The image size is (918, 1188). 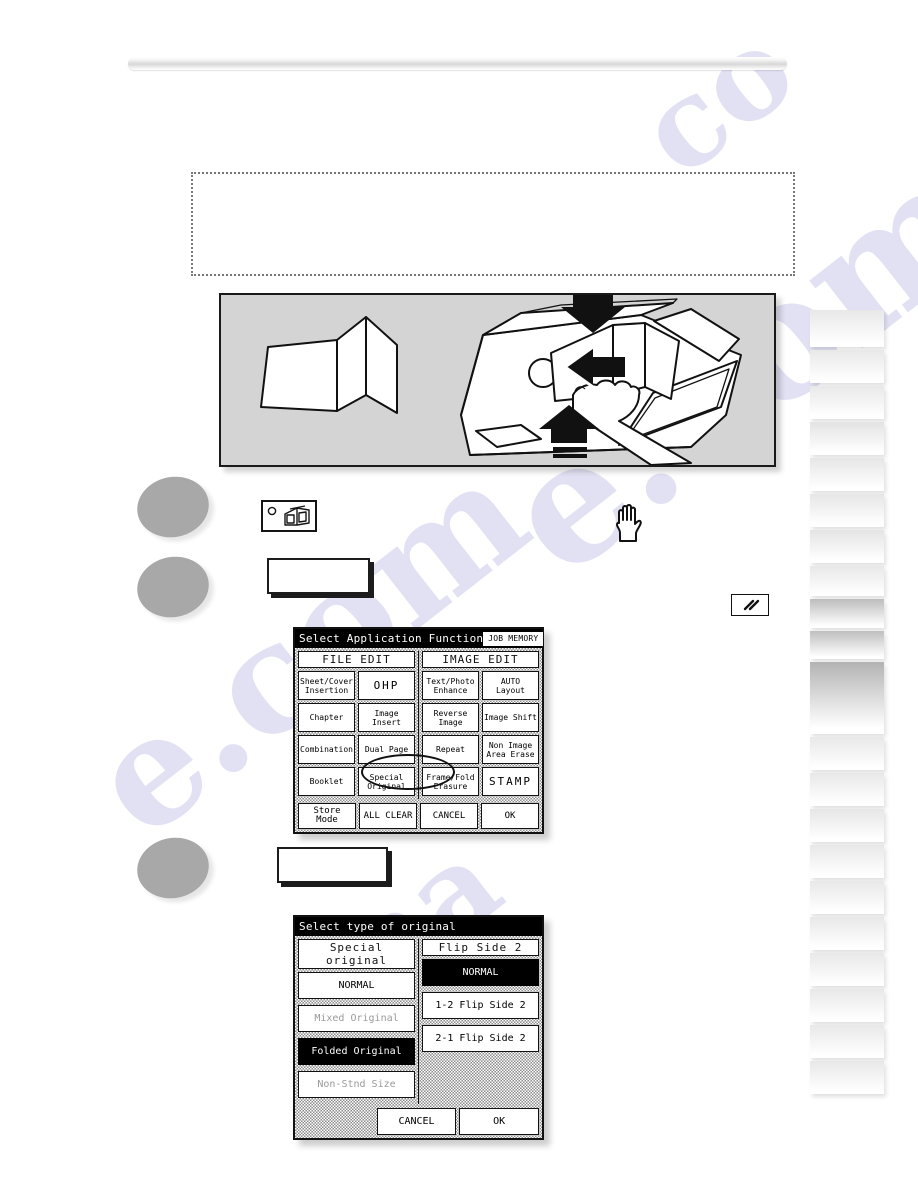 What do you see at coordinates (356, 659) in the screenshot?
I see `group-file-edit-header: FILE EDIT` at bounding box center [356, 659].